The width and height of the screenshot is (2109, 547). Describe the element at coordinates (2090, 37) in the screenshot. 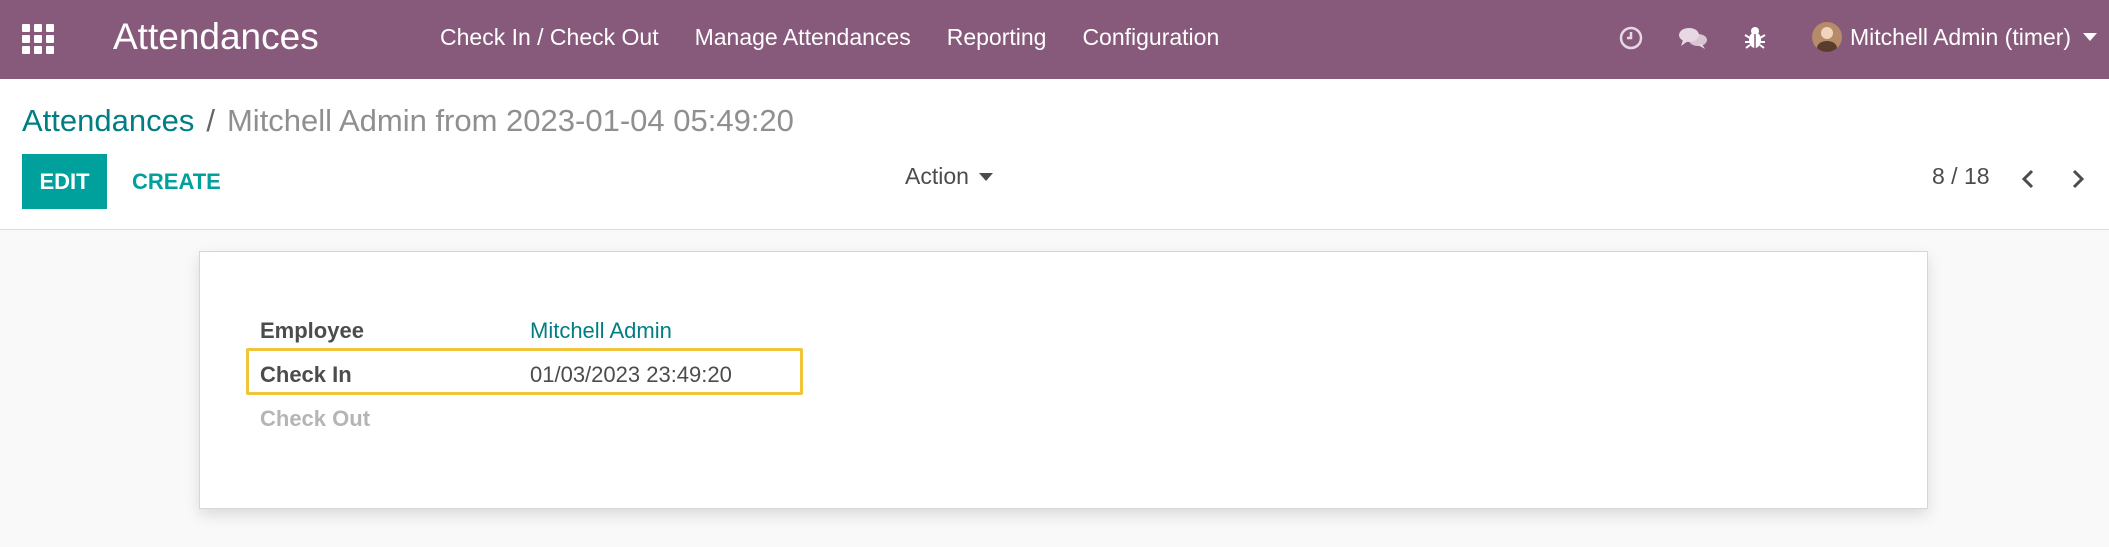

I see `chevron-down-icon` at that location.